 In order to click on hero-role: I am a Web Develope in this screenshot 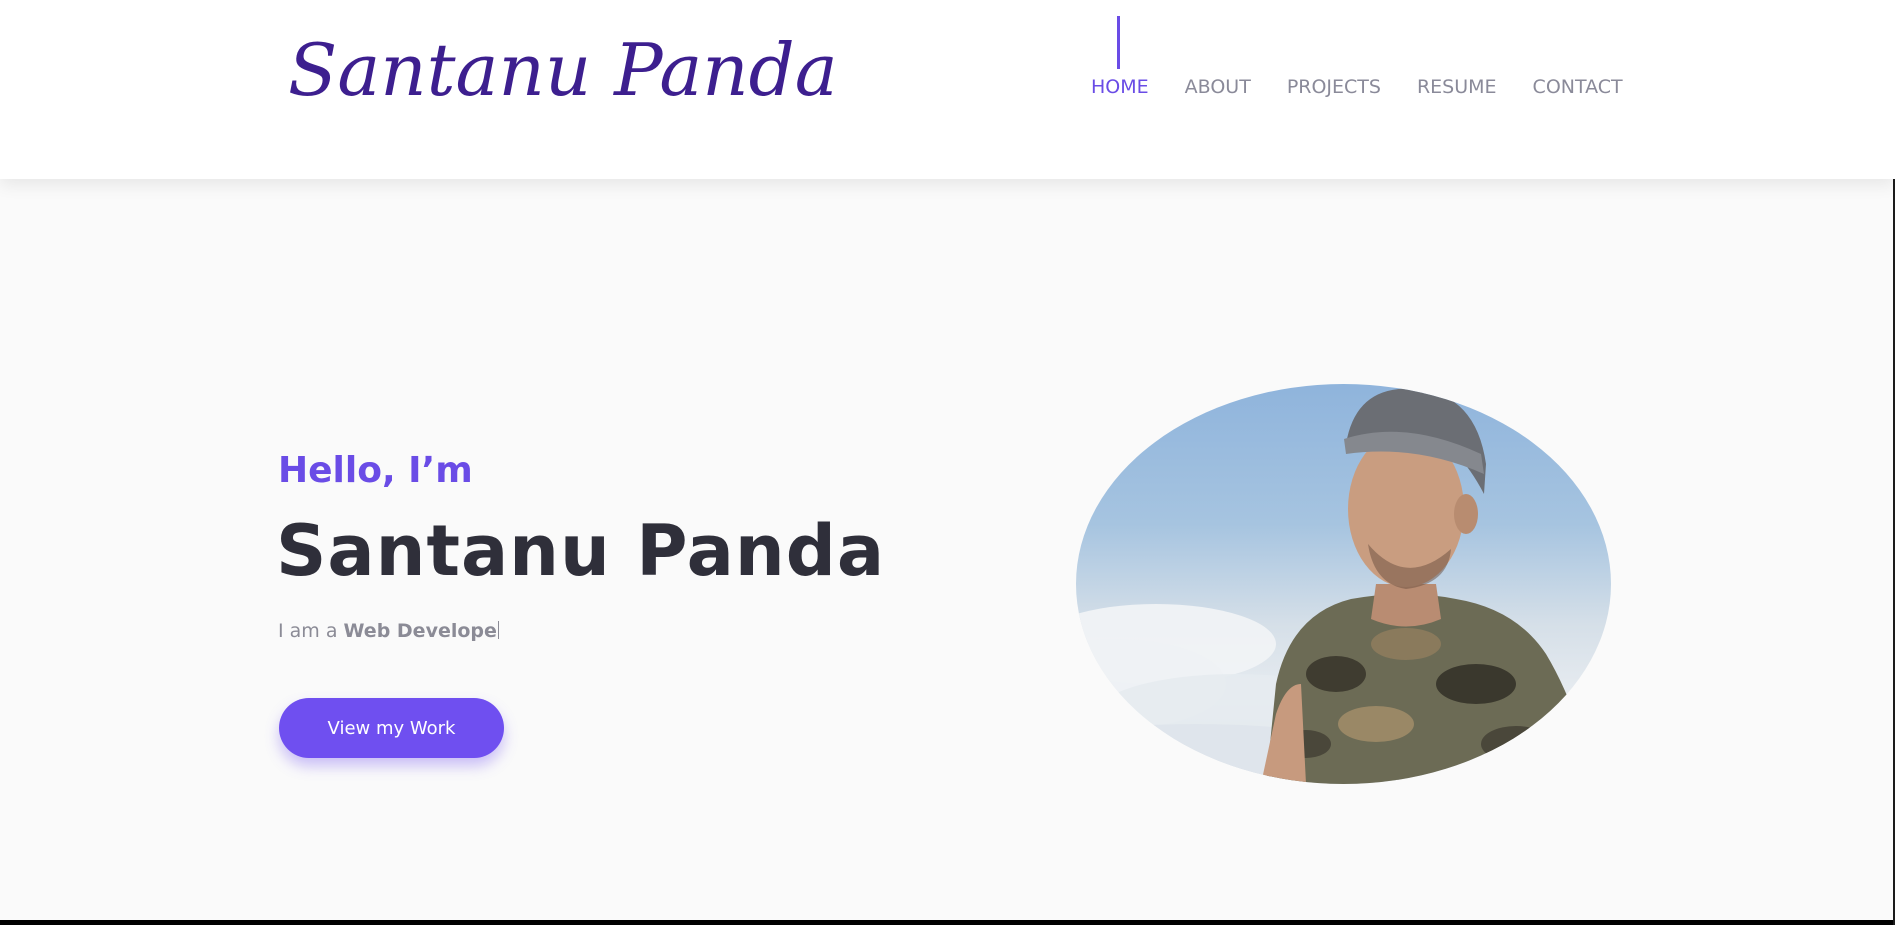, I will do `click(388, 631)`.